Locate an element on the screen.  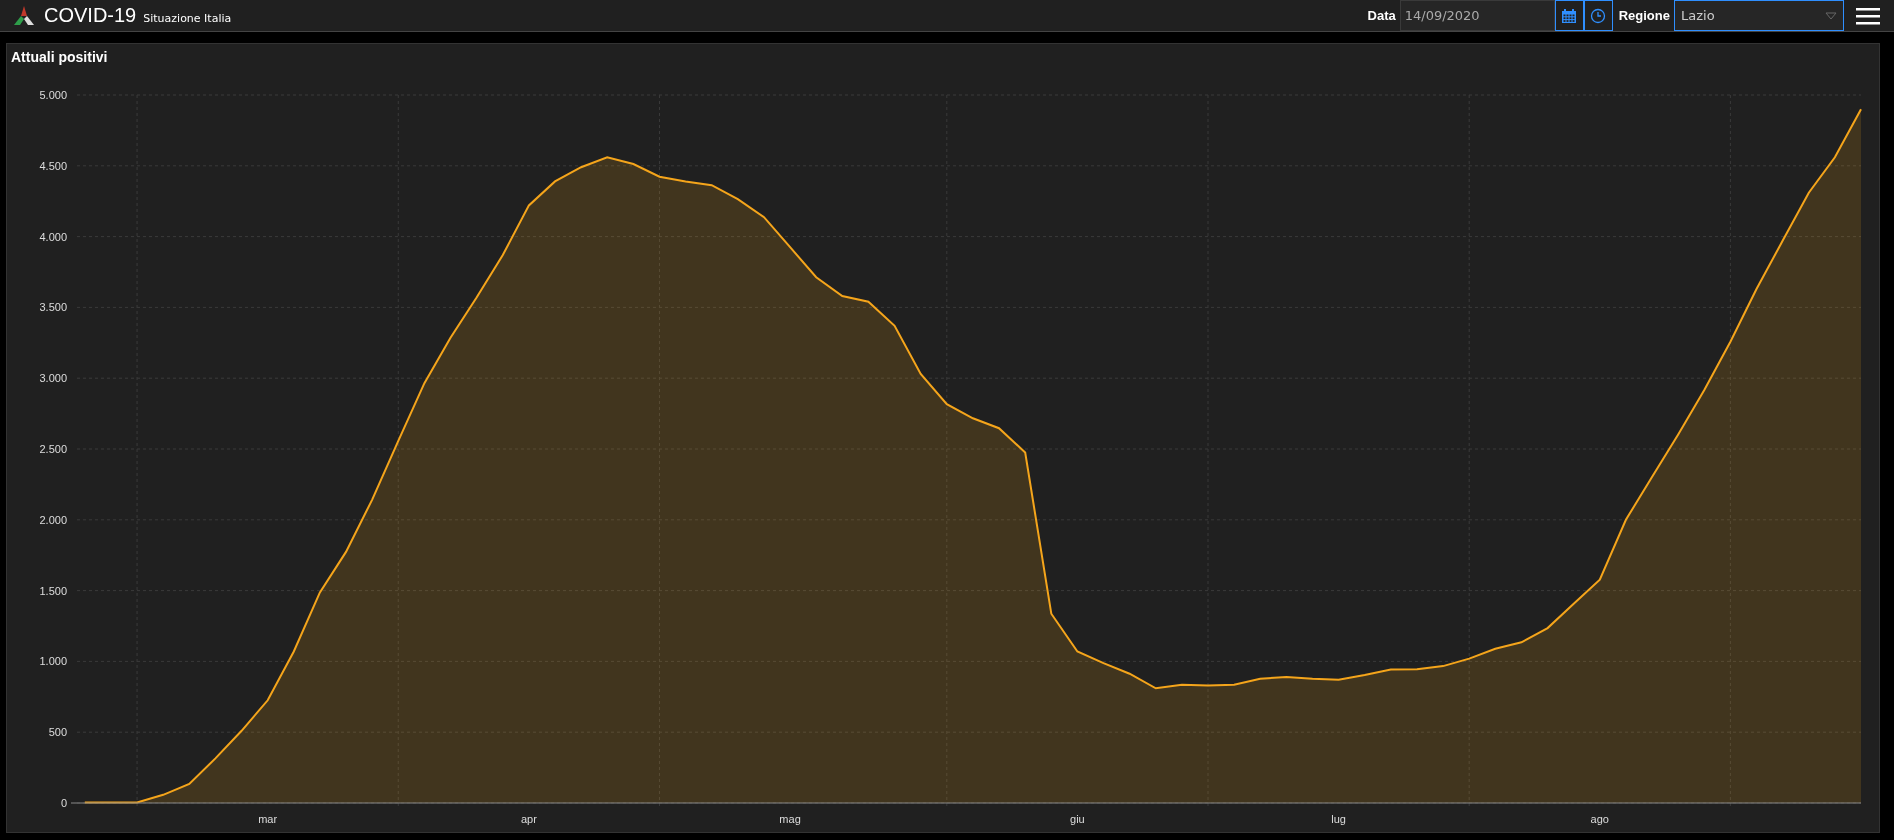
y-tick-label: 4.000 is located at coordinates (53, 236).